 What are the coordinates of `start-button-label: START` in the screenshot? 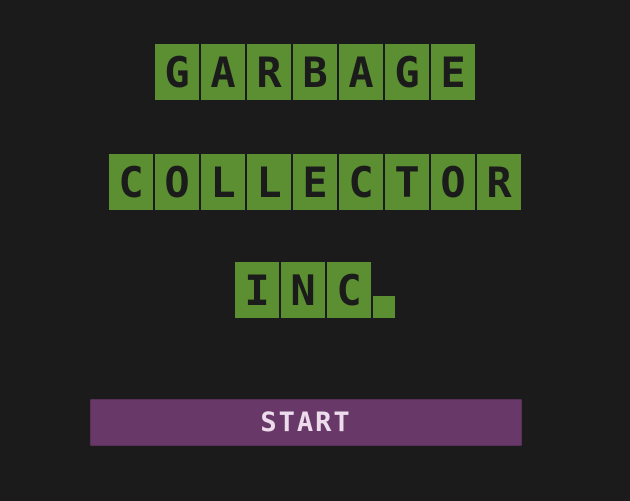 It's located at (306, 422).